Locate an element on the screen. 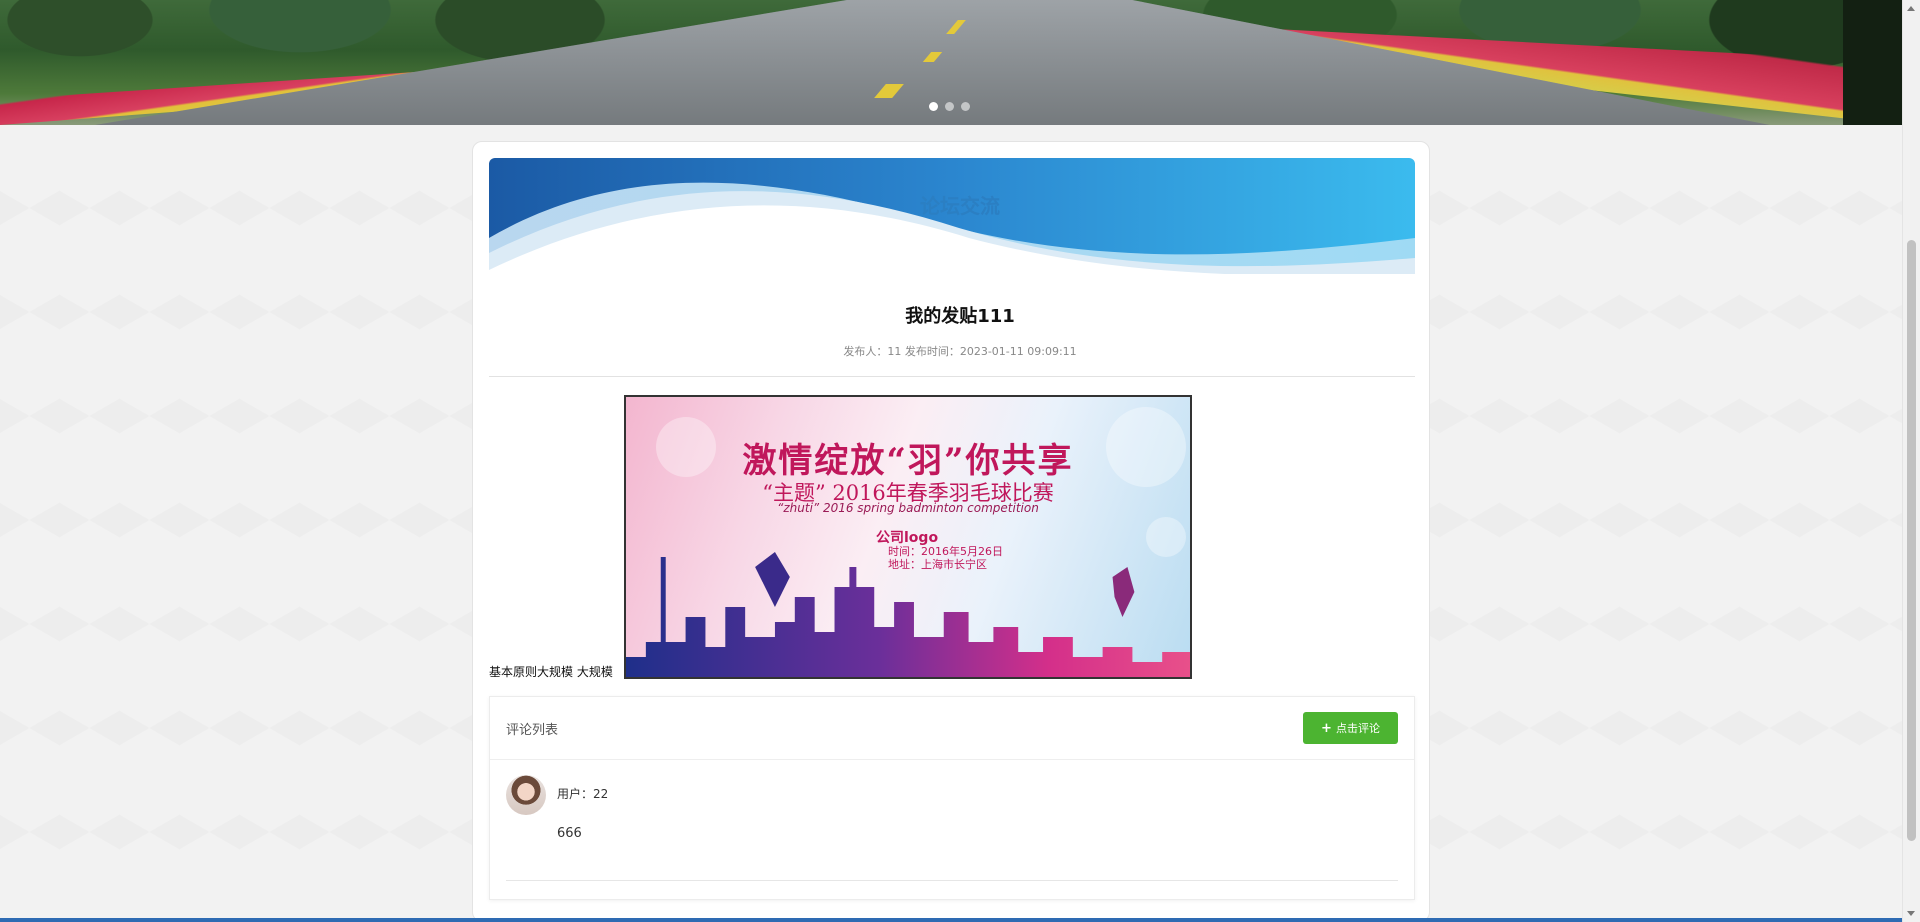 The width and height of the screenshot is (1920, 922). comment-item: 用户：22 666 is located at coordinates (952, 828).